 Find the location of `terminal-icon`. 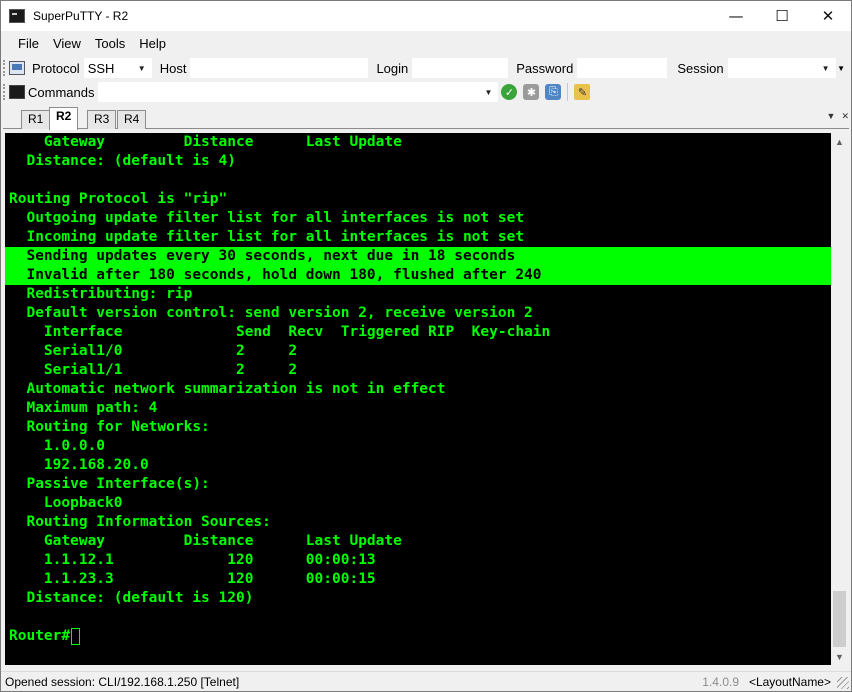

terminal-icon is located at coordinates (17, 92).